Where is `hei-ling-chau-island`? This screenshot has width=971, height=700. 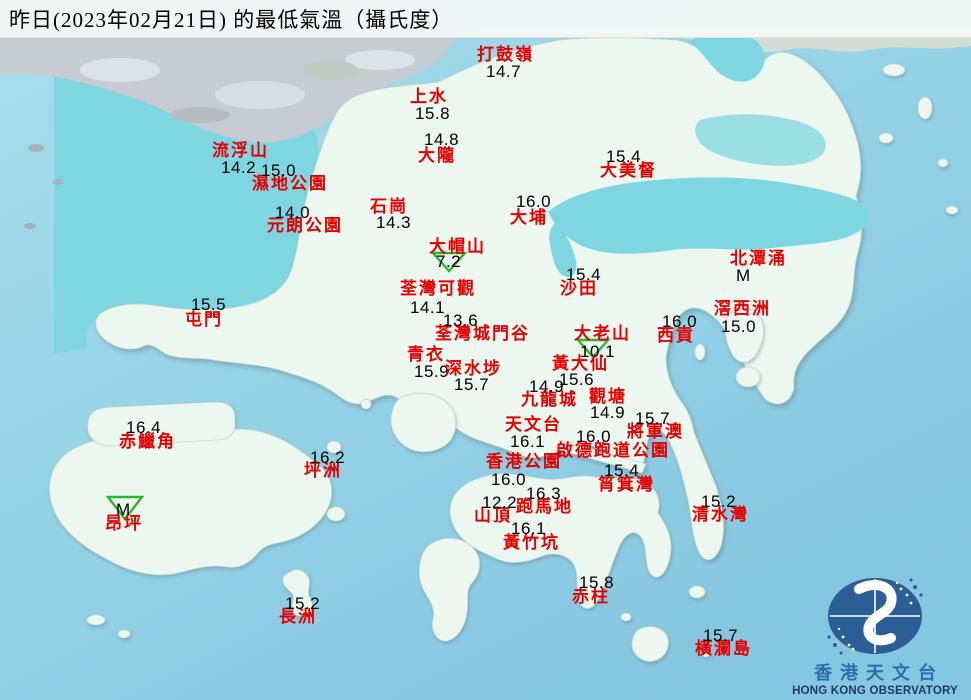 hei-ling-chau-island is located at coordinates (336, 514).